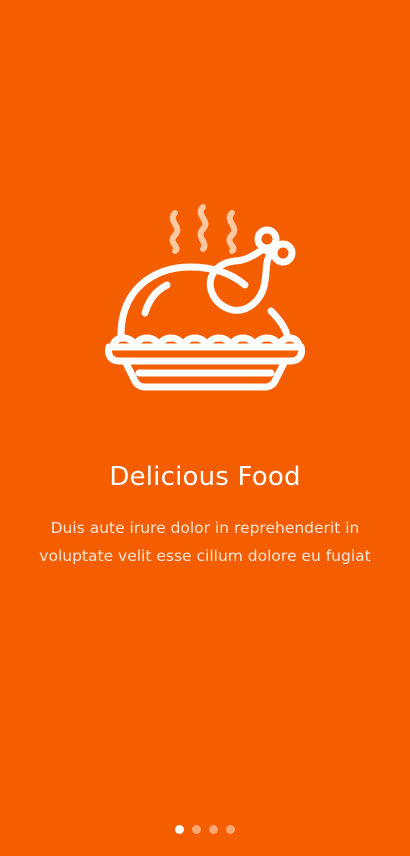  Describe the element at coordinates (205, 477) in the screenshot. I see `onboarding-title: Delicious Food` at that location.